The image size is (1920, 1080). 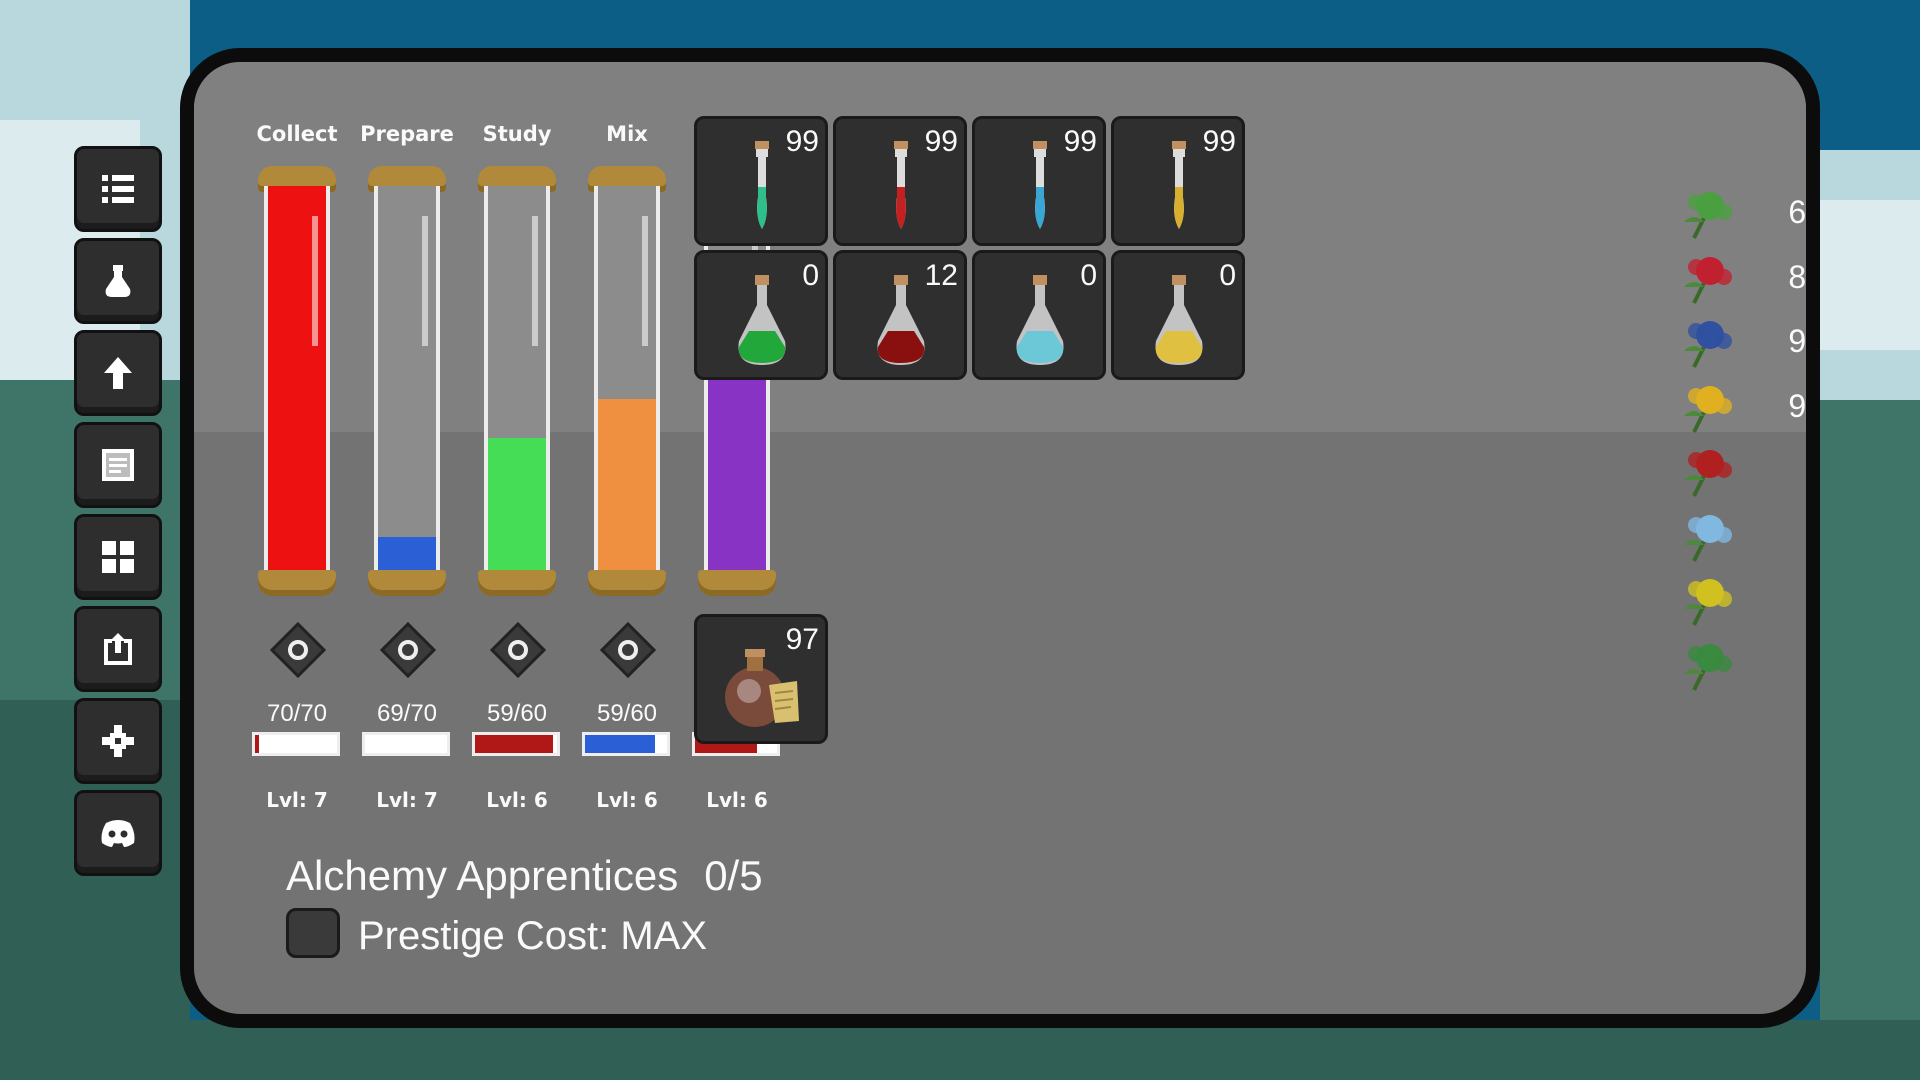 I want to click on discord-icon, so click(x=118, y=833).